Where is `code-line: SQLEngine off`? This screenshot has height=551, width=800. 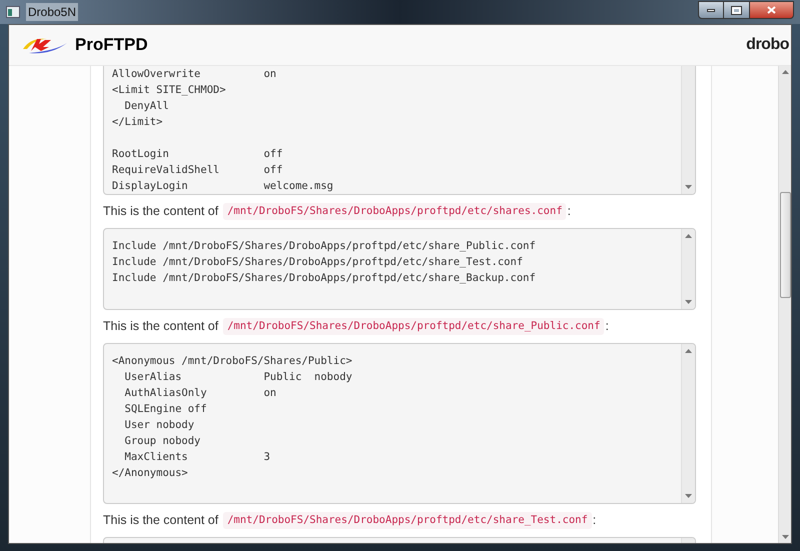 code-line: SQLEngine off is located at coordinates (165, 409).